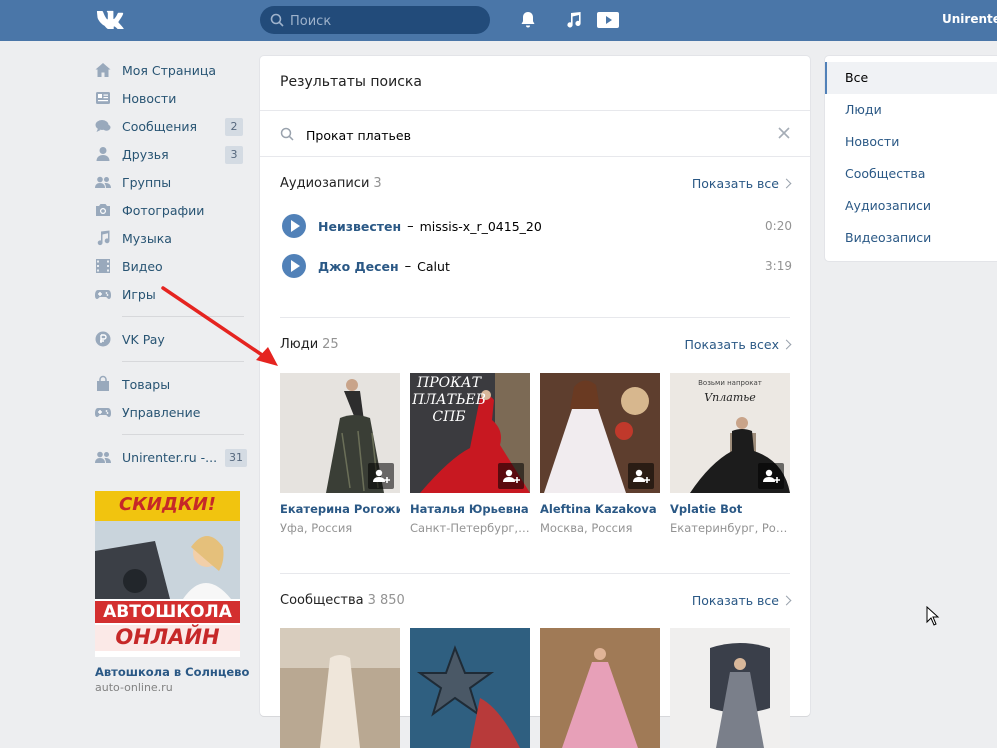 This screenshot has width=997, height=748. I want to click on photo-caption-top: Возьми напрокат, so click(730, 383).